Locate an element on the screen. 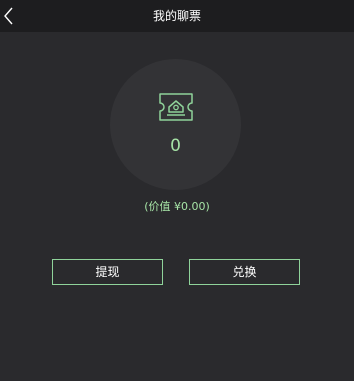  ticket-icon is located at coordinates (176, 107).